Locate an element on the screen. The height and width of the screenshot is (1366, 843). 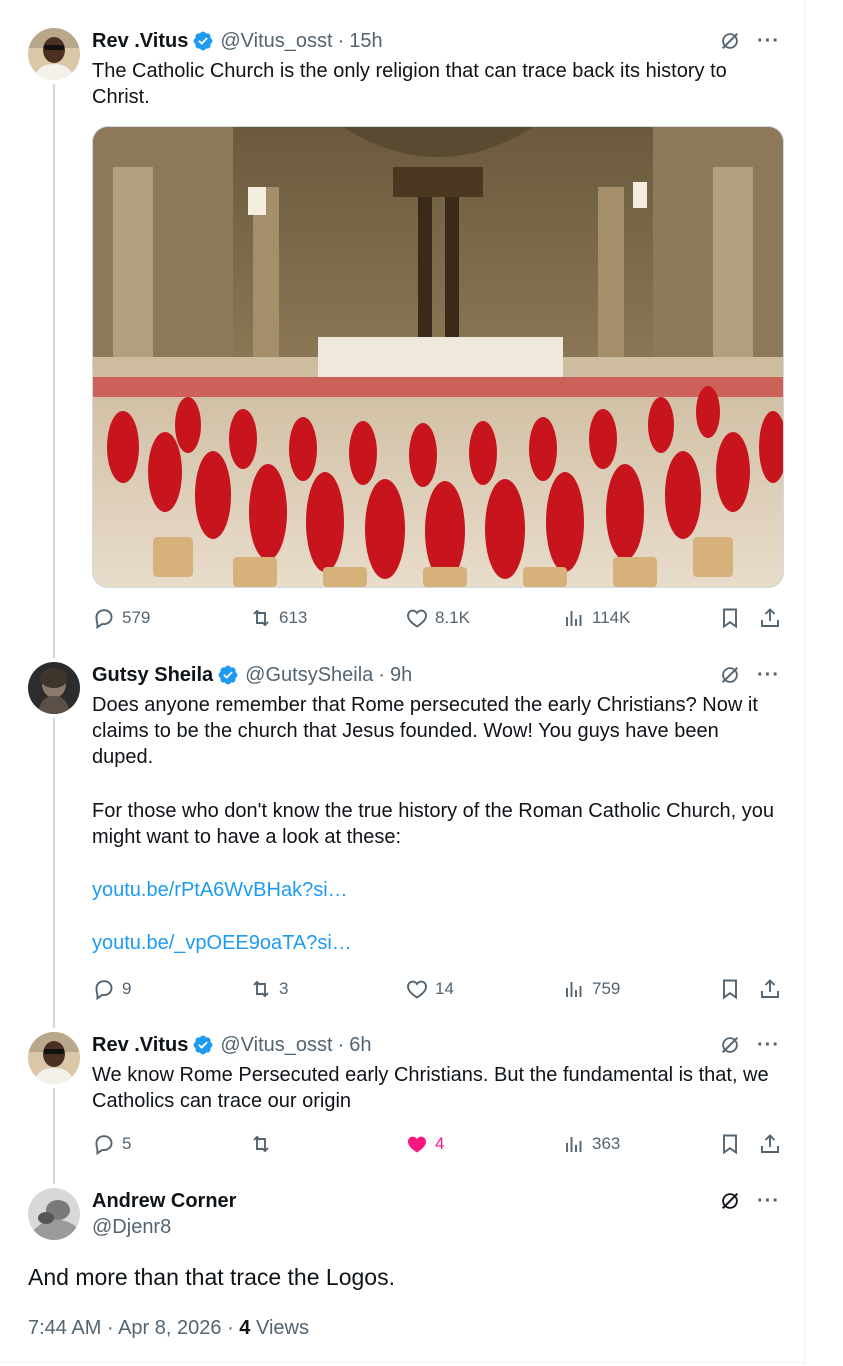
views-label: Views is located at coordinates (282, 1328).